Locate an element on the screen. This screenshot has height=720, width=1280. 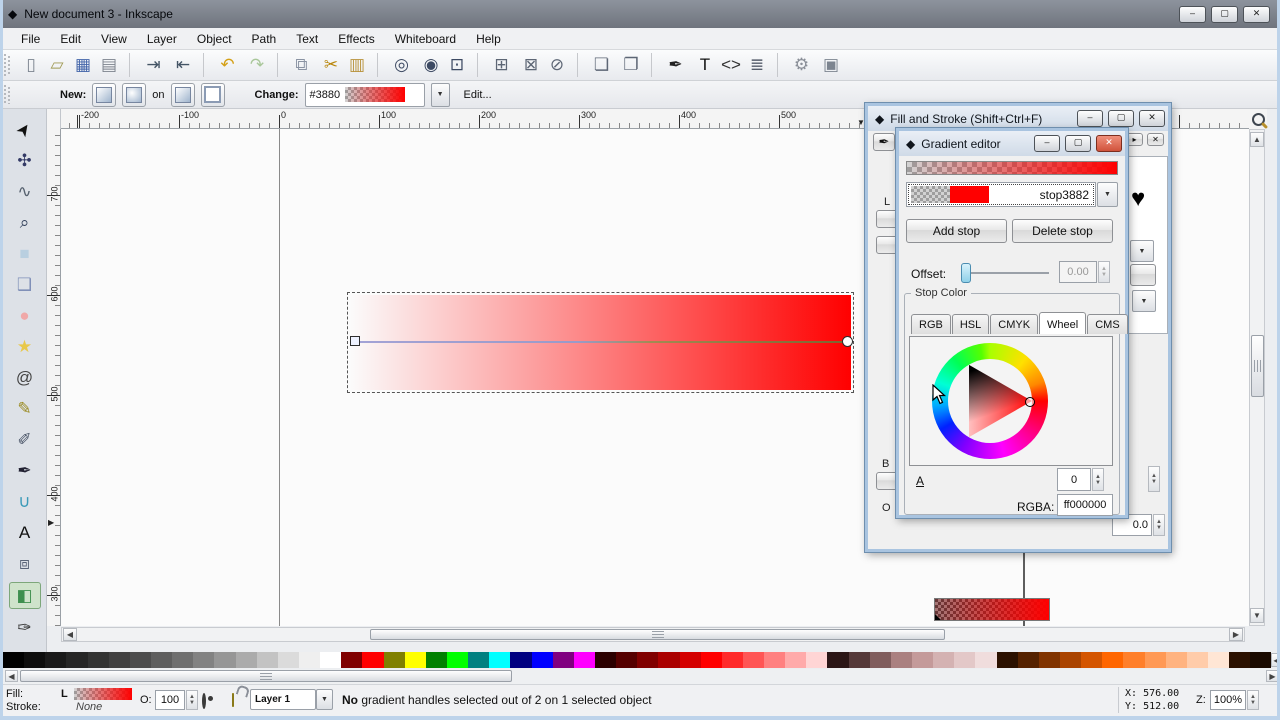
layer-visibility-icon is located at coordinates (204, 701).